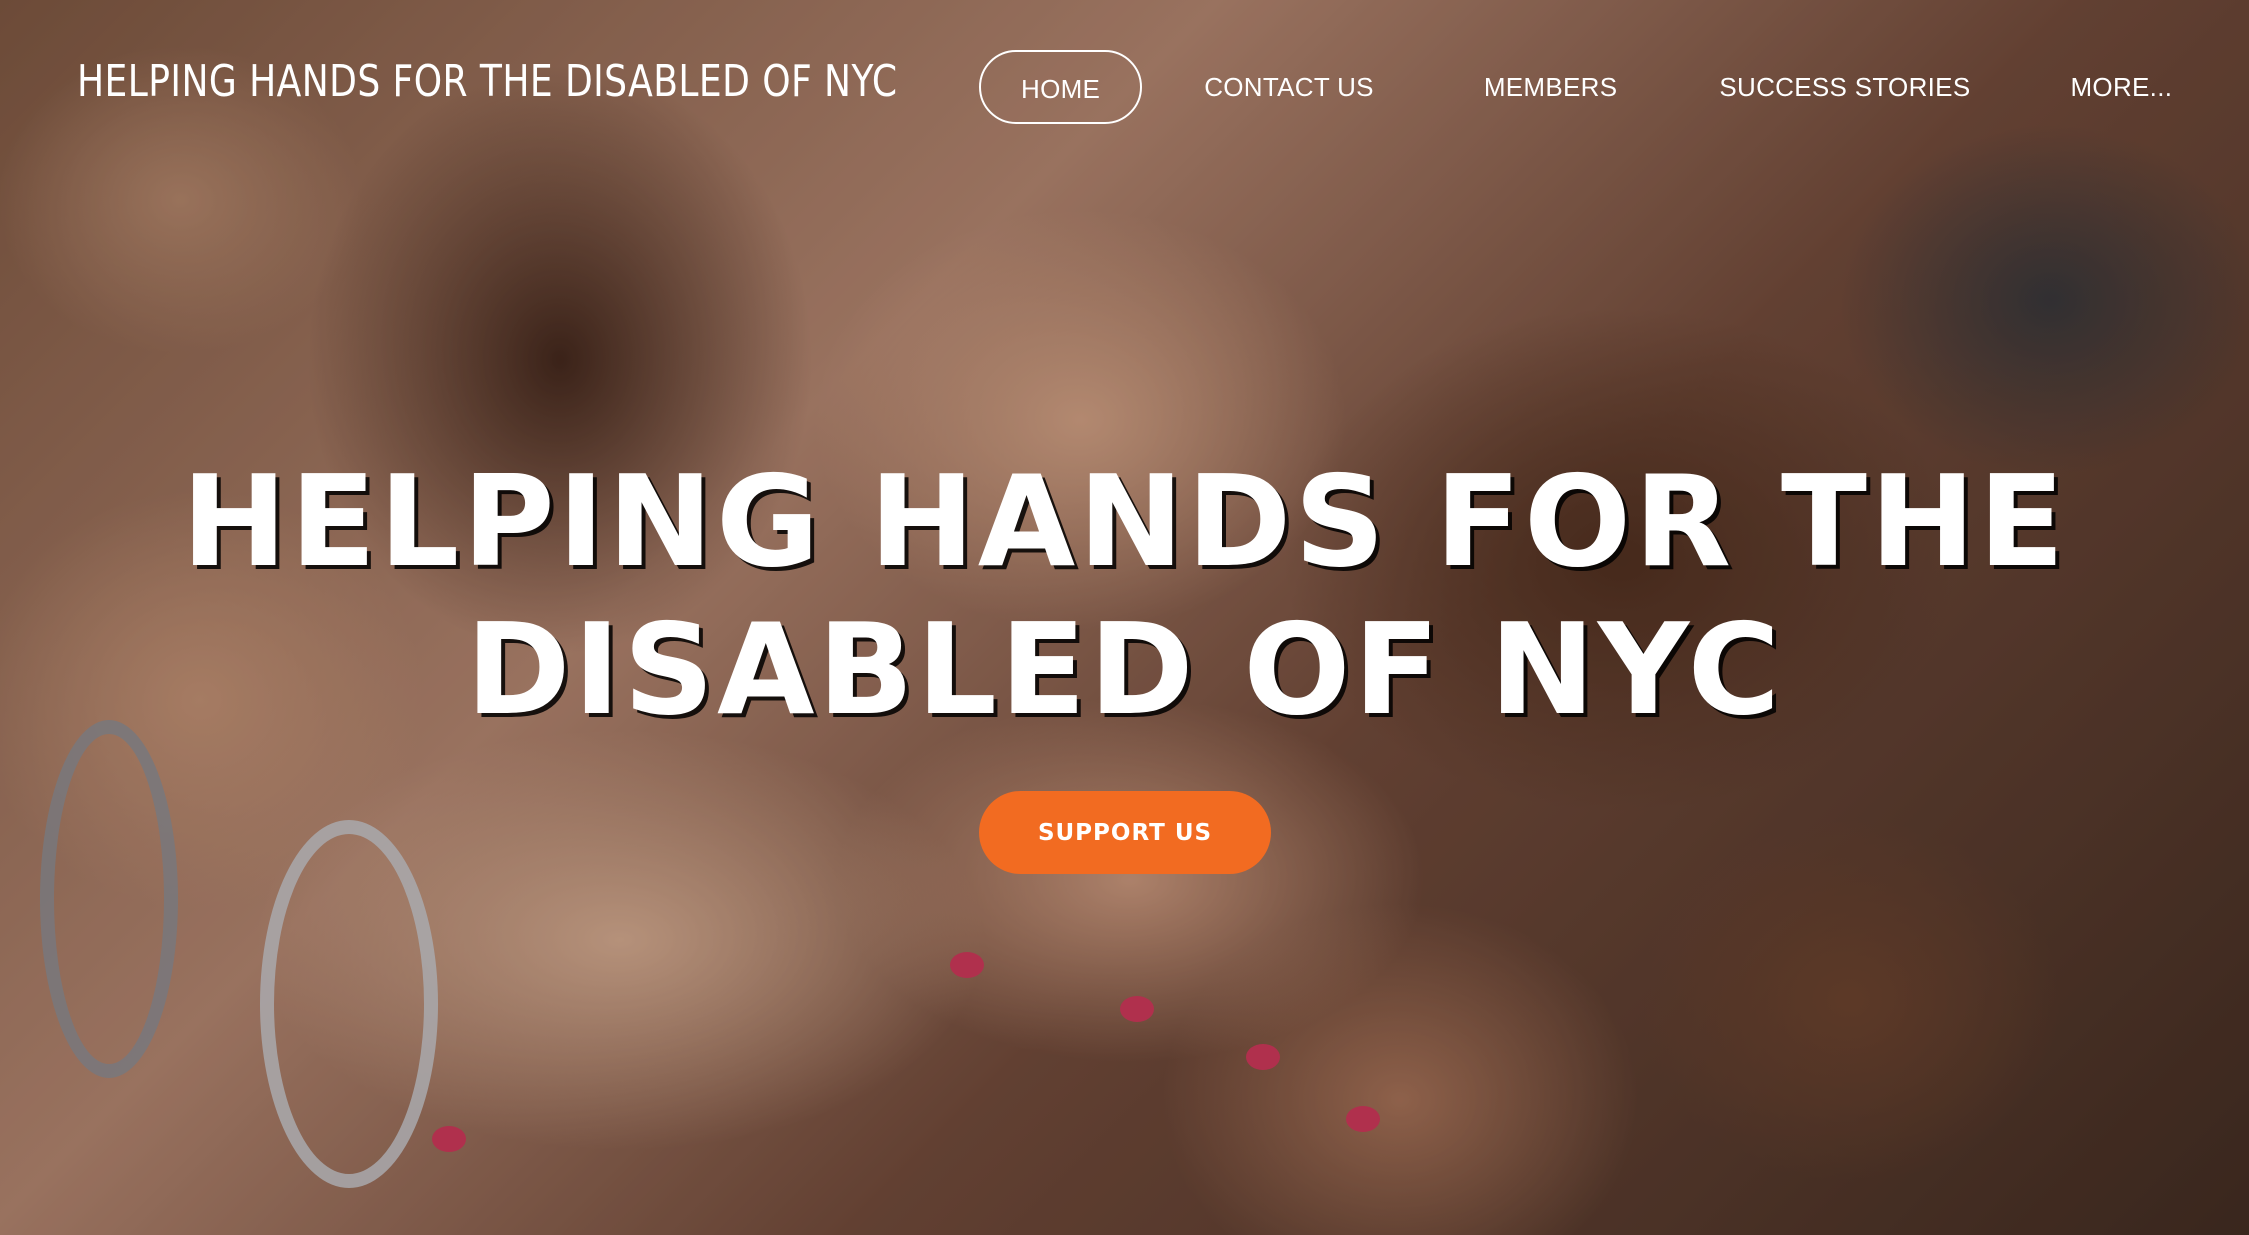  I want to click on nav-item-success-stories: SUCCESS STORIES, so click(1844, 87).